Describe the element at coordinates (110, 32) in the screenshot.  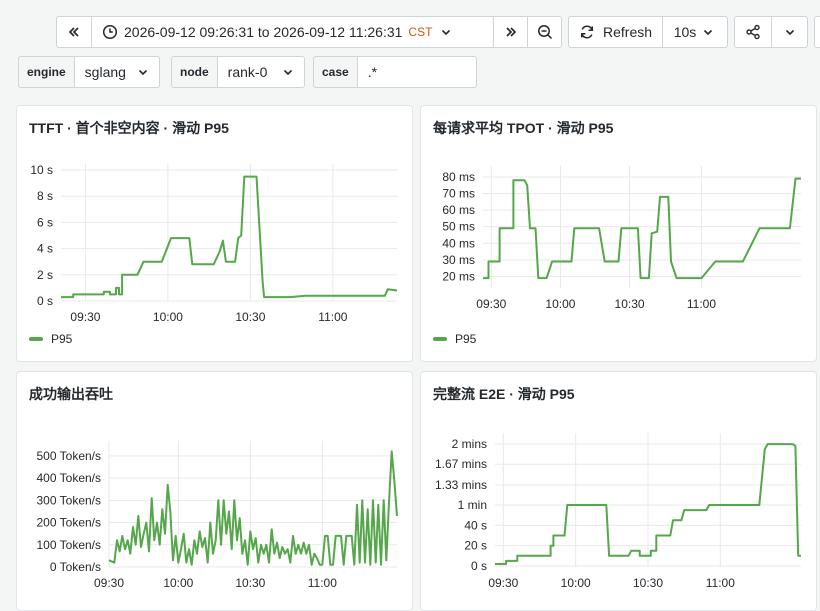
I see `clock-icon` at that location.